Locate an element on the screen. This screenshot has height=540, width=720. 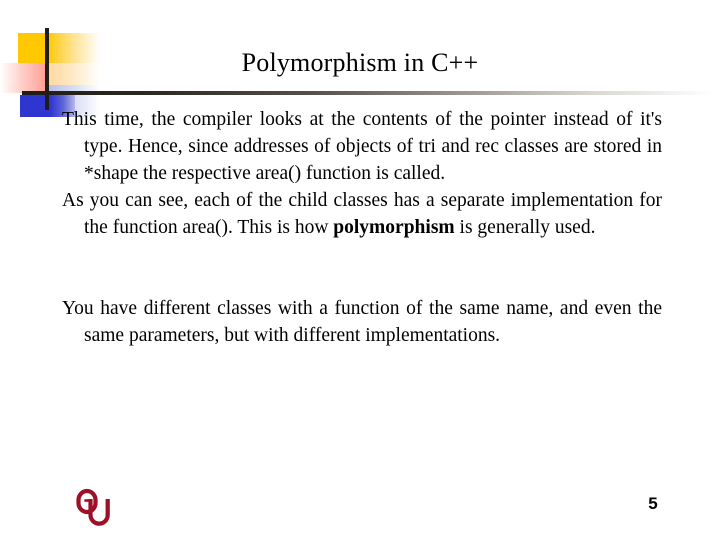
paragraph-2-lead: As you can see, is located at coordinates (125, 200).